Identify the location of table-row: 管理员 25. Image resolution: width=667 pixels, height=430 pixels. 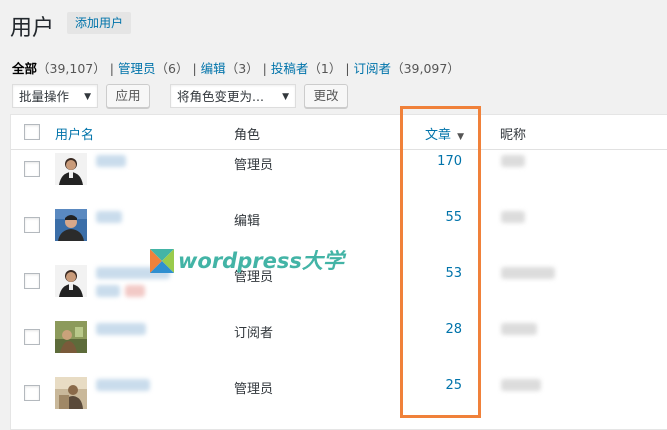
(339, 394).